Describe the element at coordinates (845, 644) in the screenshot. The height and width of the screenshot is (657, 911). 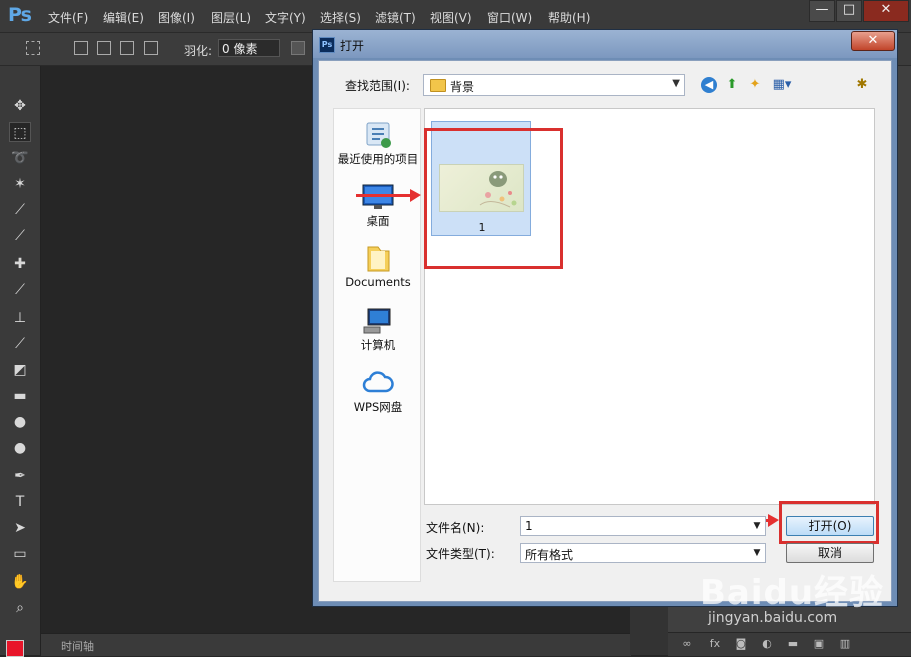
I see `delete-layer-icon: ▥` at that location.